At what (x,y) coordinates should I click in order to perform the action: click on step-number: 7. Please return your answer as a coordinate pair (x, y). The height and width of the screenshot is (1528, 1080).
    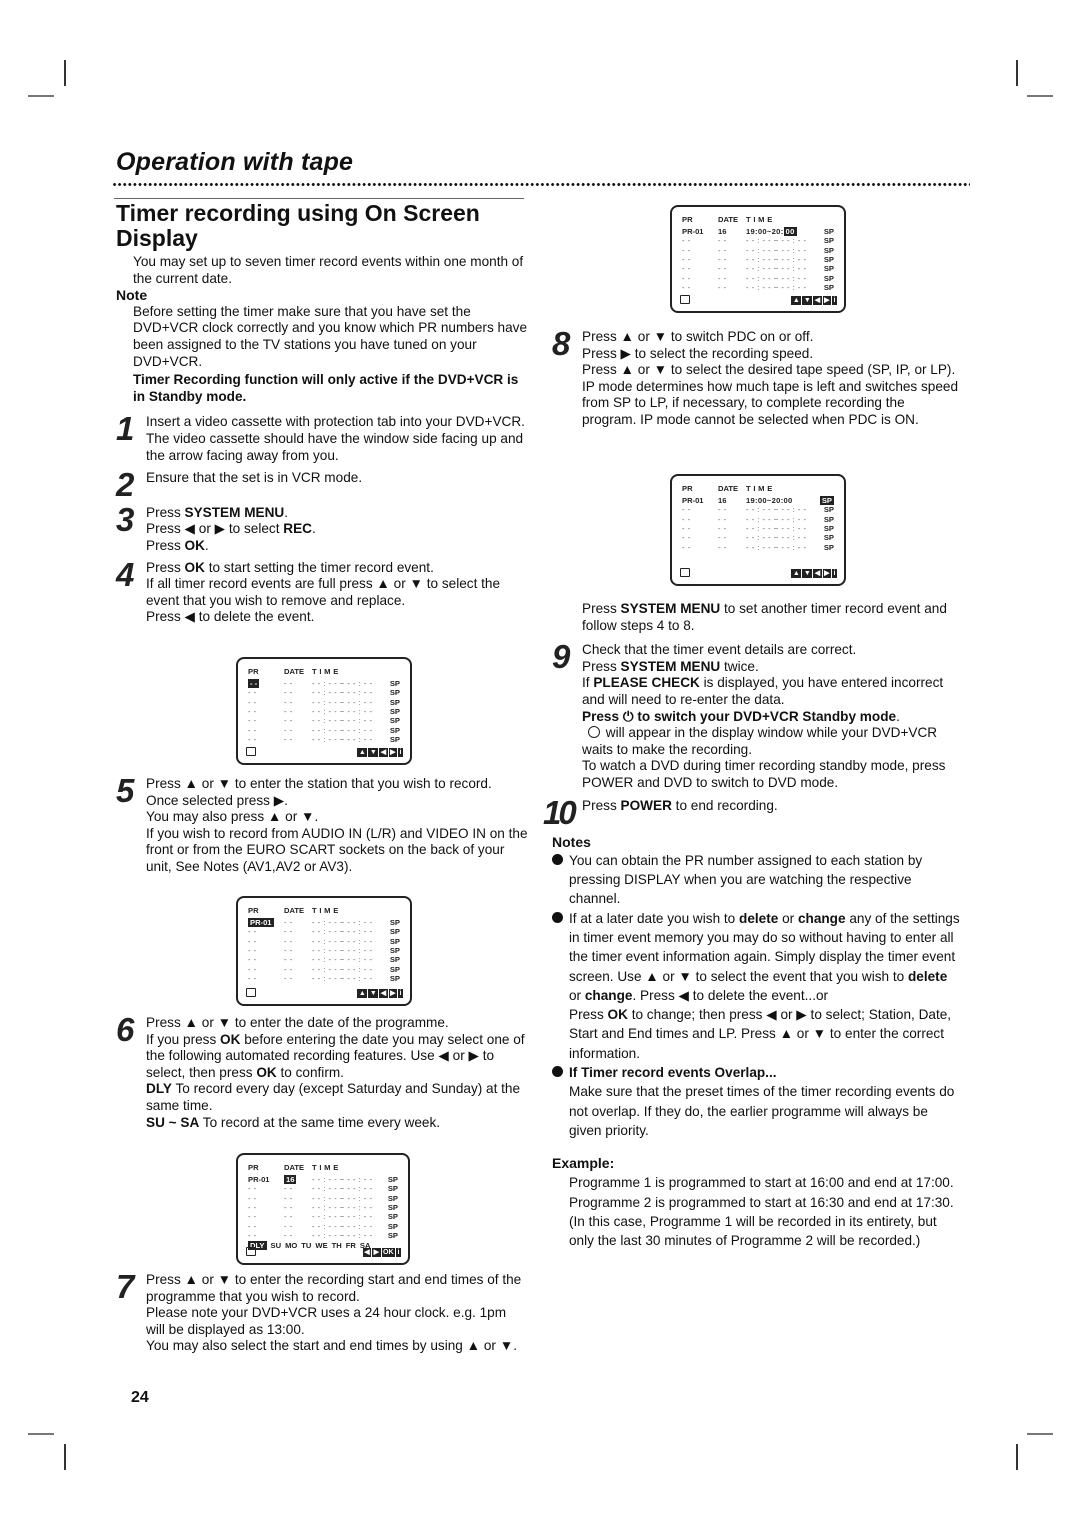
    Looking at the image, I should click on (125, 1286).